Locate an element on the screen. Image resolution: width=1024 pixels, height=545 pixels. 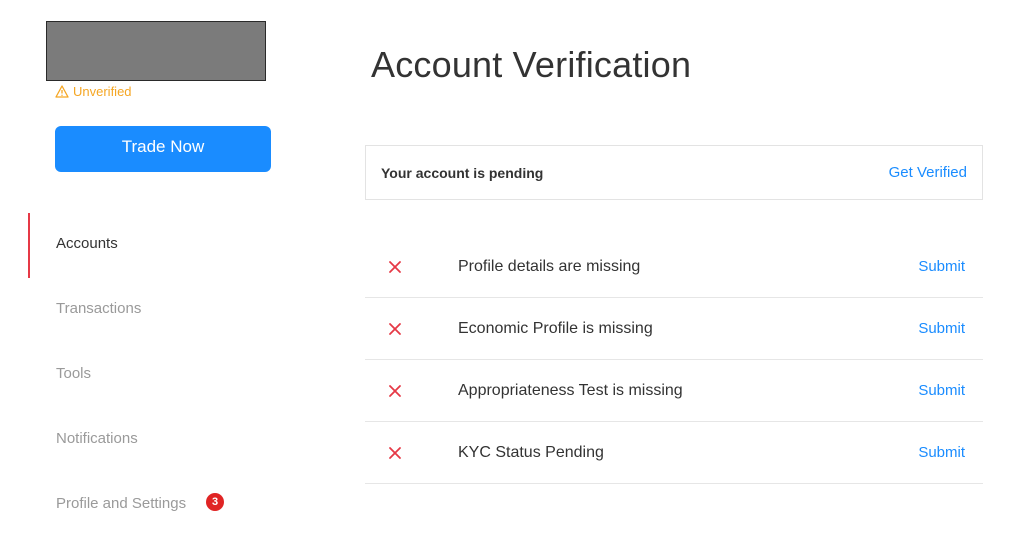
checklist-row: KYC Status Pending Submit is located at coordinates (674, 453).